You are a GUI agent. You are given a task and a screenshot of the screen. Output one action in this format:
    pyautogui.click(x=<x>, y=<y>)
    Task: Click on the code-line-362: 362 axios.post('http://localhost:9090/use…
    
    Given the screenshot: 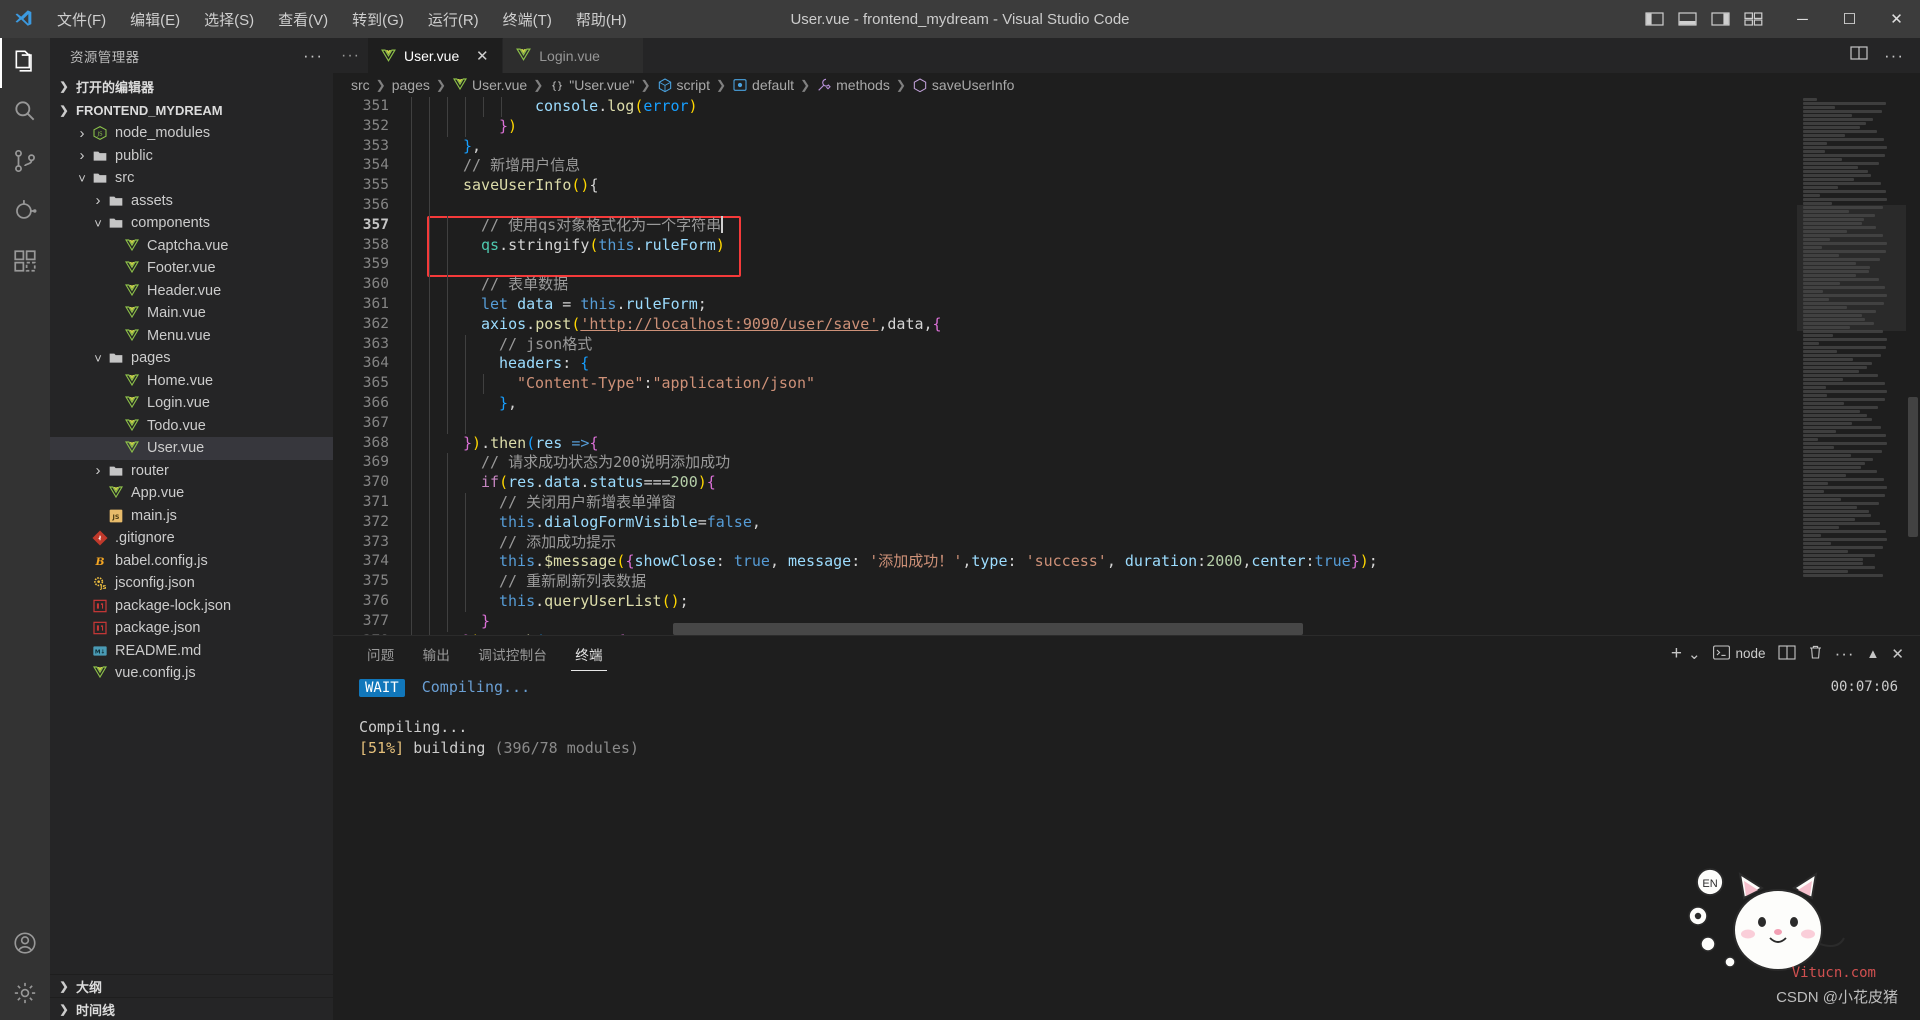 What is the action you would take?
    pyautogui.click(x=1064, y=324)
    